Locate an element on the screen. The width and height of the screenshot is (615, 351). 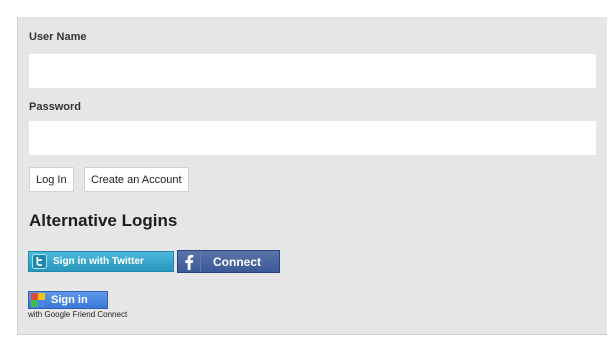
create-account-button: Create an Account is located at coordinates (136, 179).